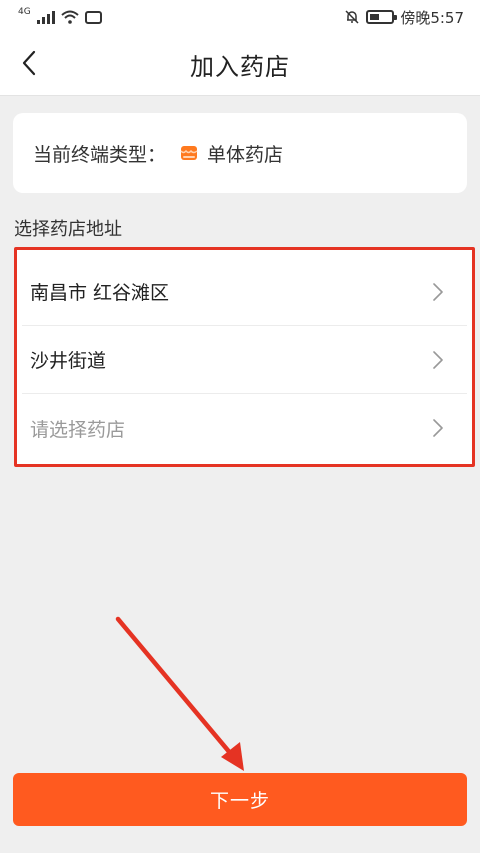 This screenshot has height=853, width=480. I want to click on address-row-city: 南昌市 红谷滩区, so click(244, 292).